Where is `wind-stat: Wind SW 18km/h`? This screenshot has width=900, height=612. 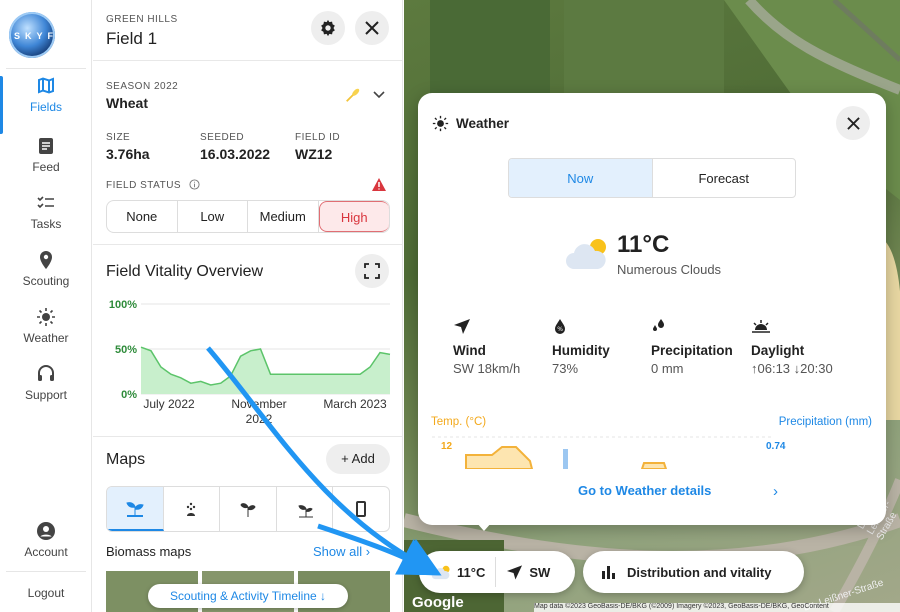 wind-stat: Wind SW 18km/h is located at coordinates (486, 347).